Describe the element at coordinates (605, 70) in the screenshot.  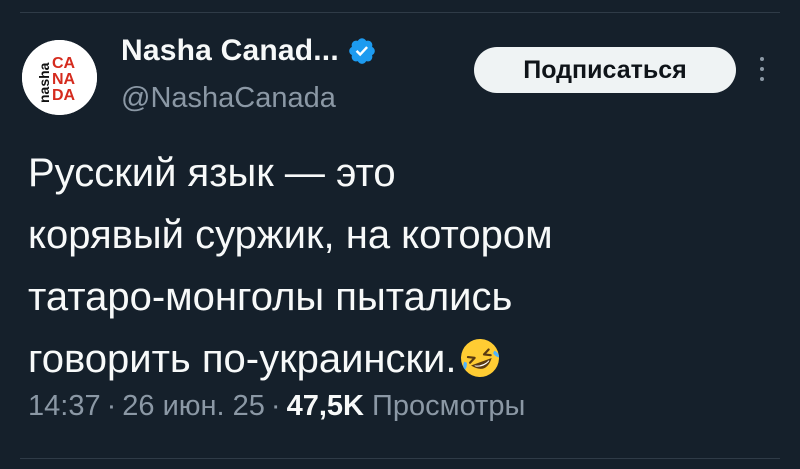
I see `follow-button: Подписаться` at that location.